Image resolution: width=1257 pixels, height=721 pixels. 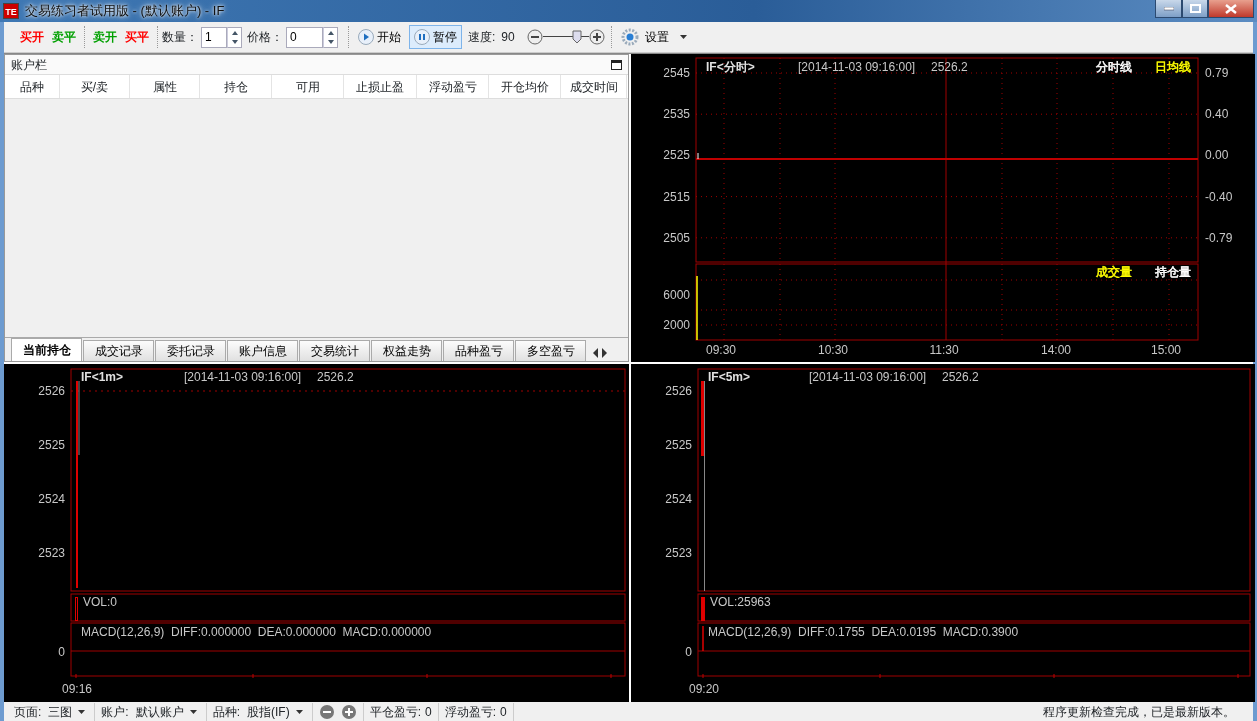 What do you see at coordinates (190, 350) in the screenshot?
I see `tab: 委托记录` at bounding box center [190, 350].